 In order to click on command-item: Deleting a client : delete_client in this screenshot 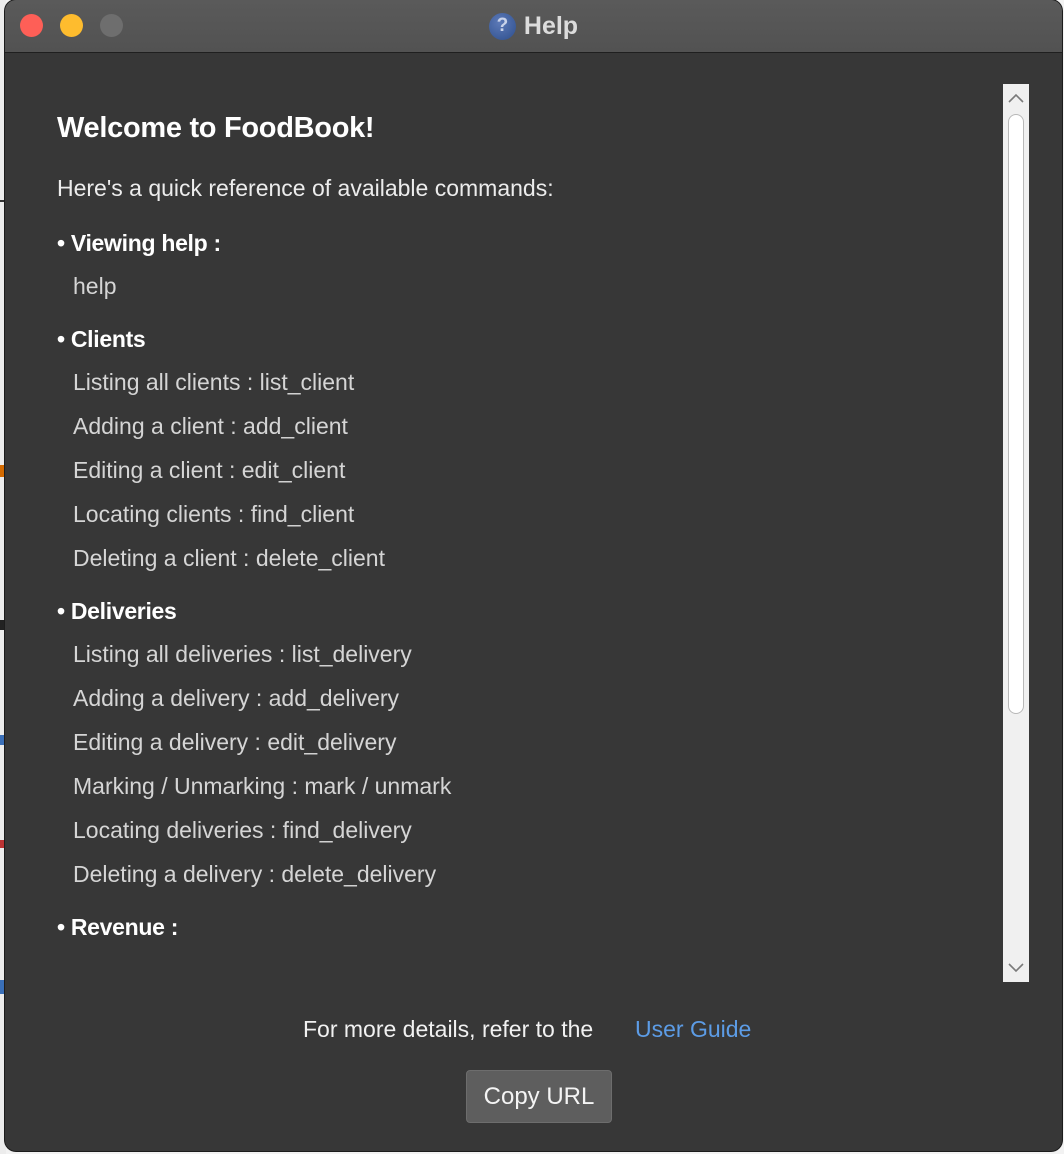, I will do `click(229, 558)`.